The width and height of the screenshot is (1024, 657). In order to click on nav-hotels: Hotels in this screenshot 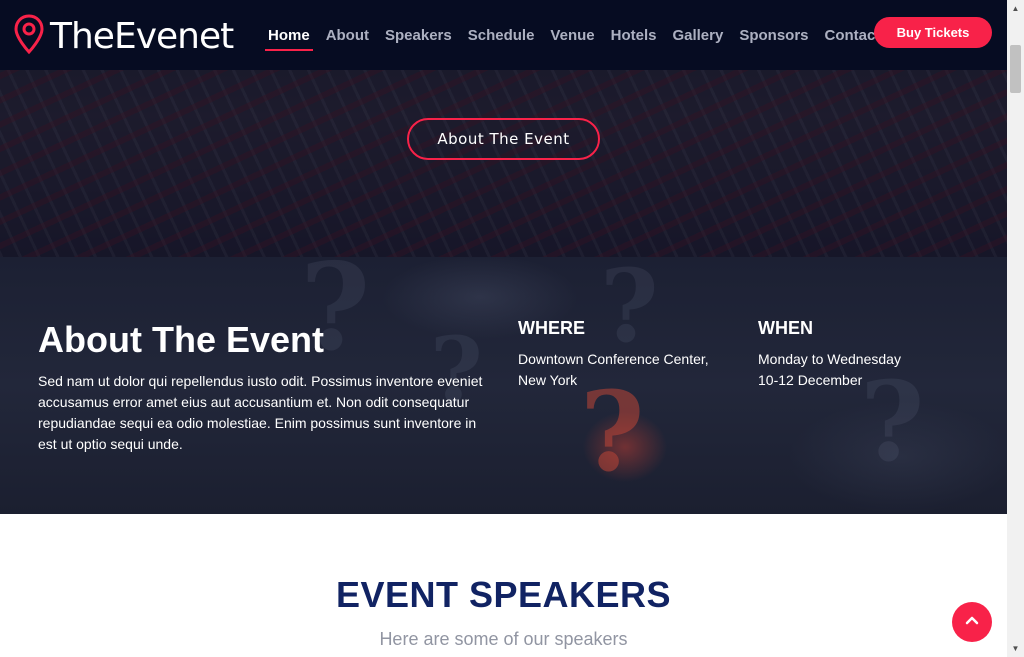, I will do `click(634, 35)`.